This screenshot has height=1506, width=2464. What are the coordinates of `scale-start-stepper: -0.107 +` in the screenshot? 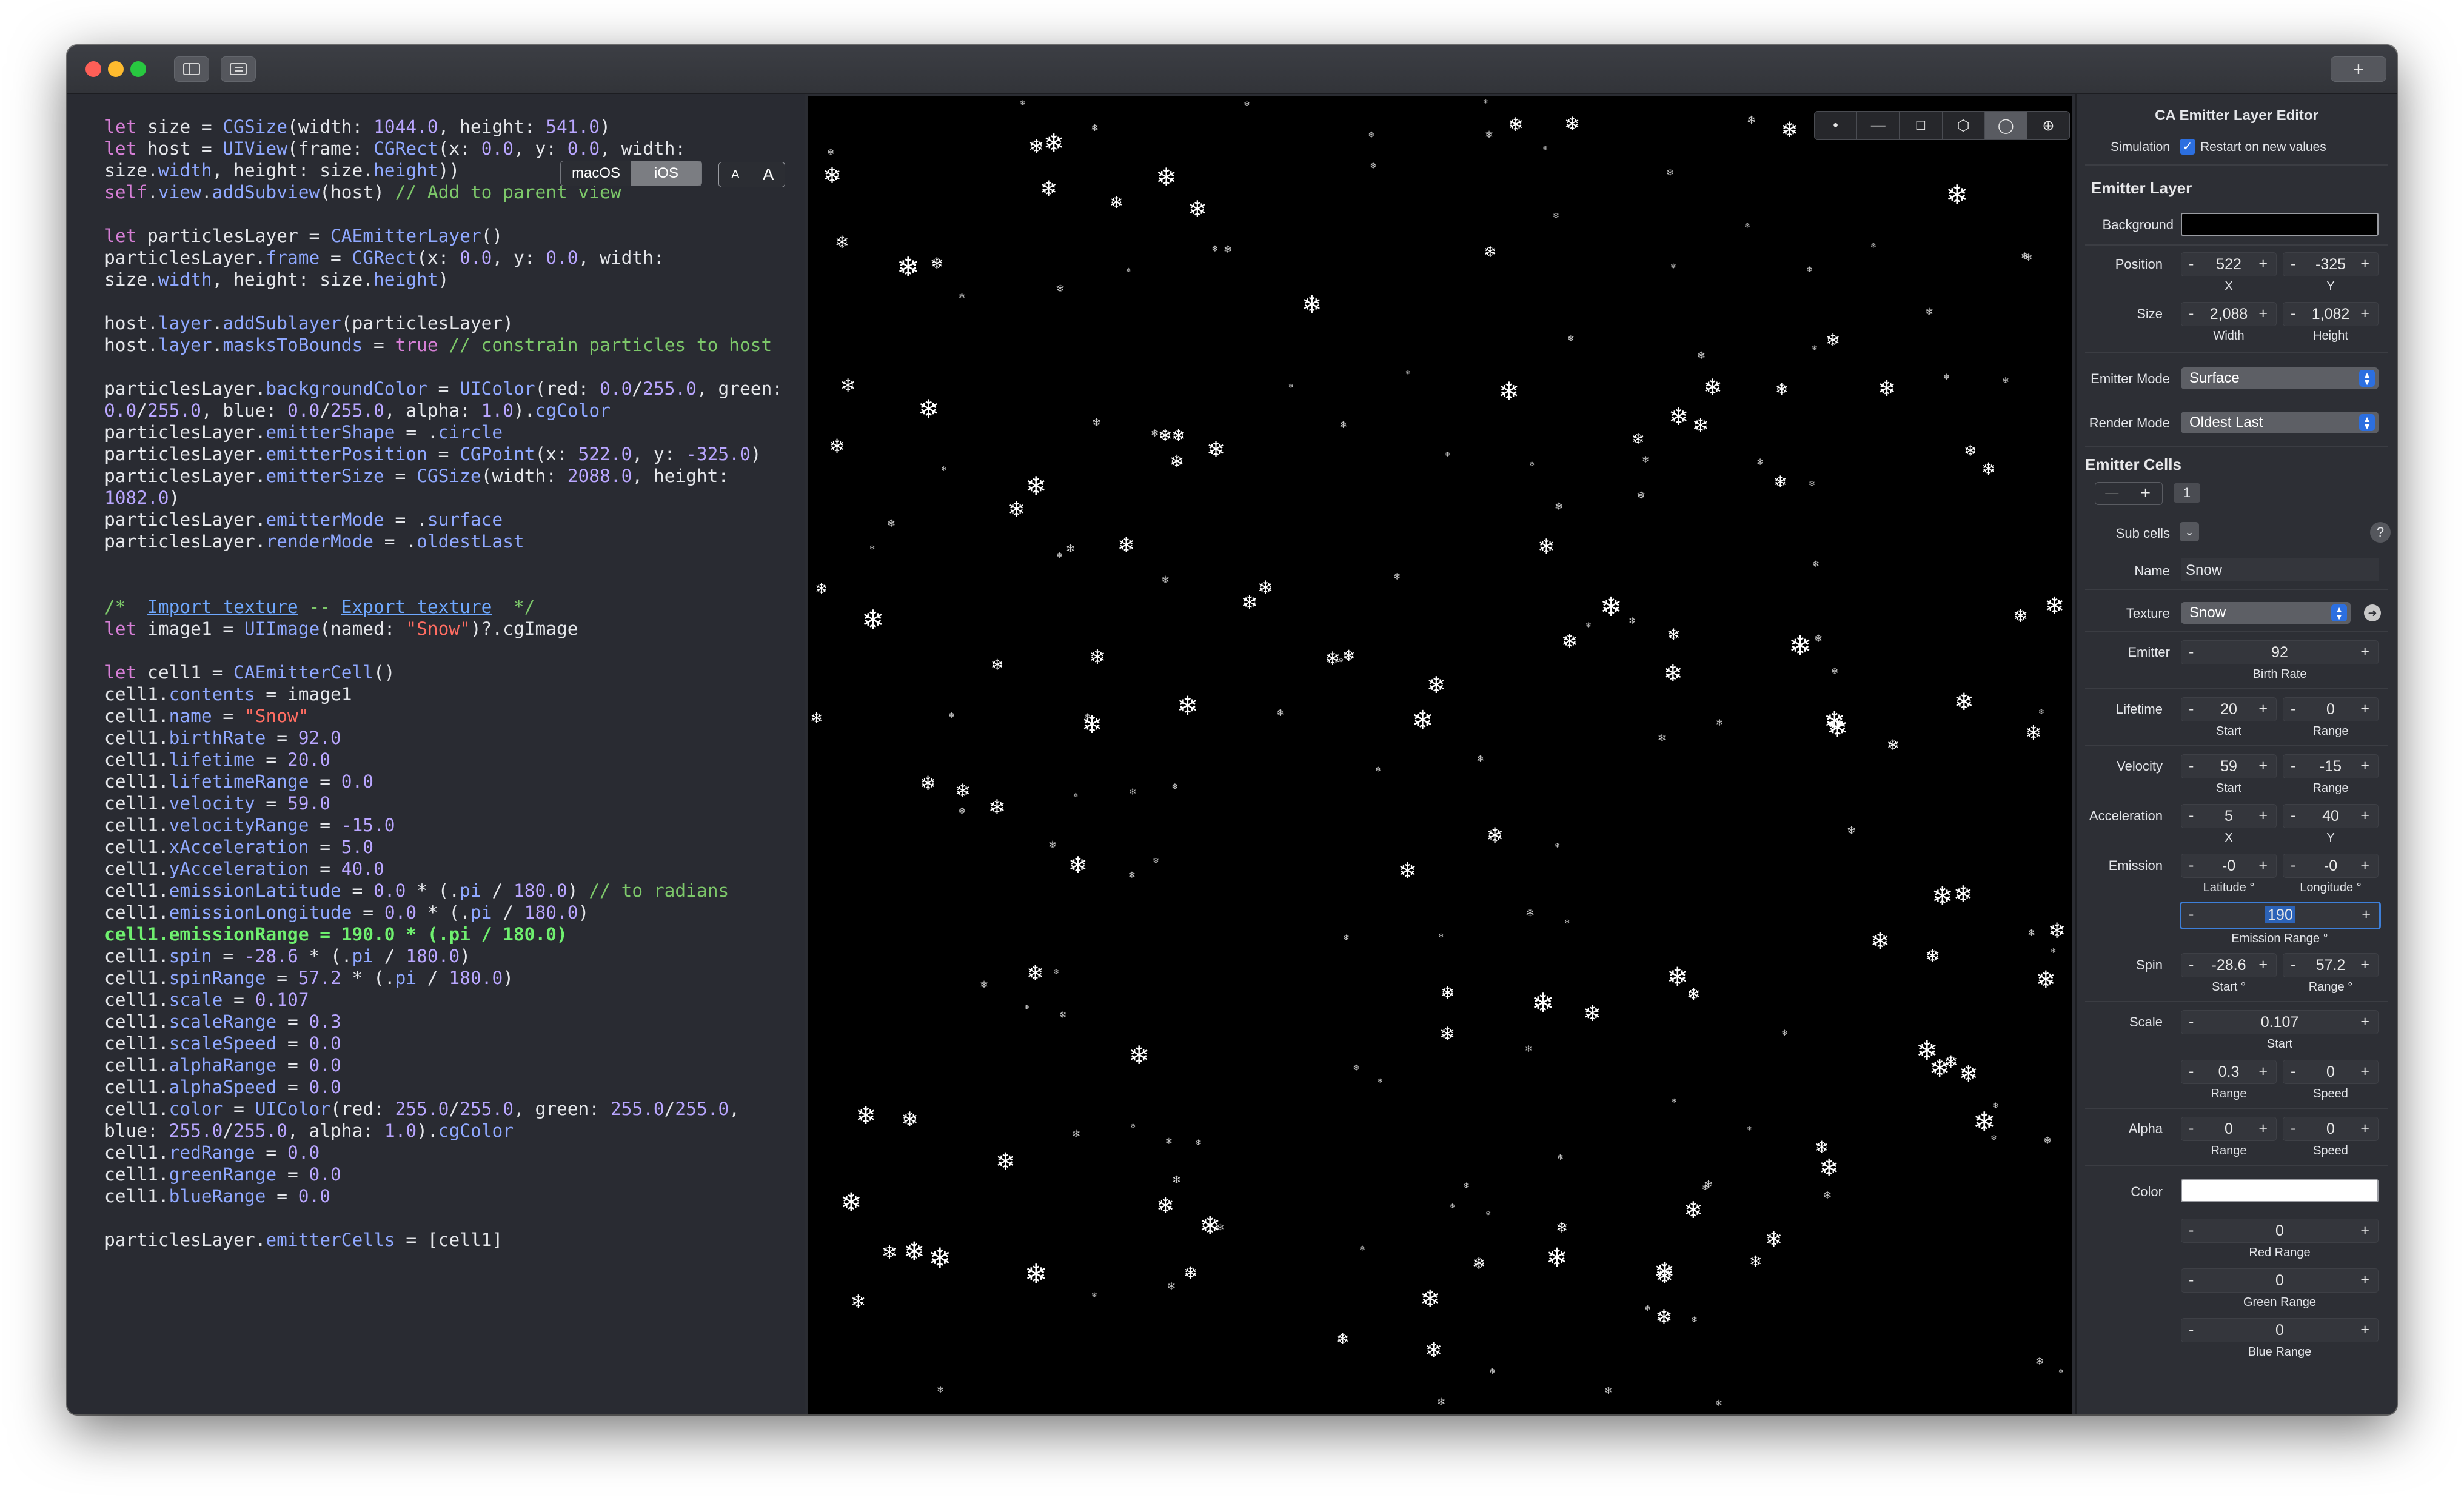 It's located at (2280, 1022).